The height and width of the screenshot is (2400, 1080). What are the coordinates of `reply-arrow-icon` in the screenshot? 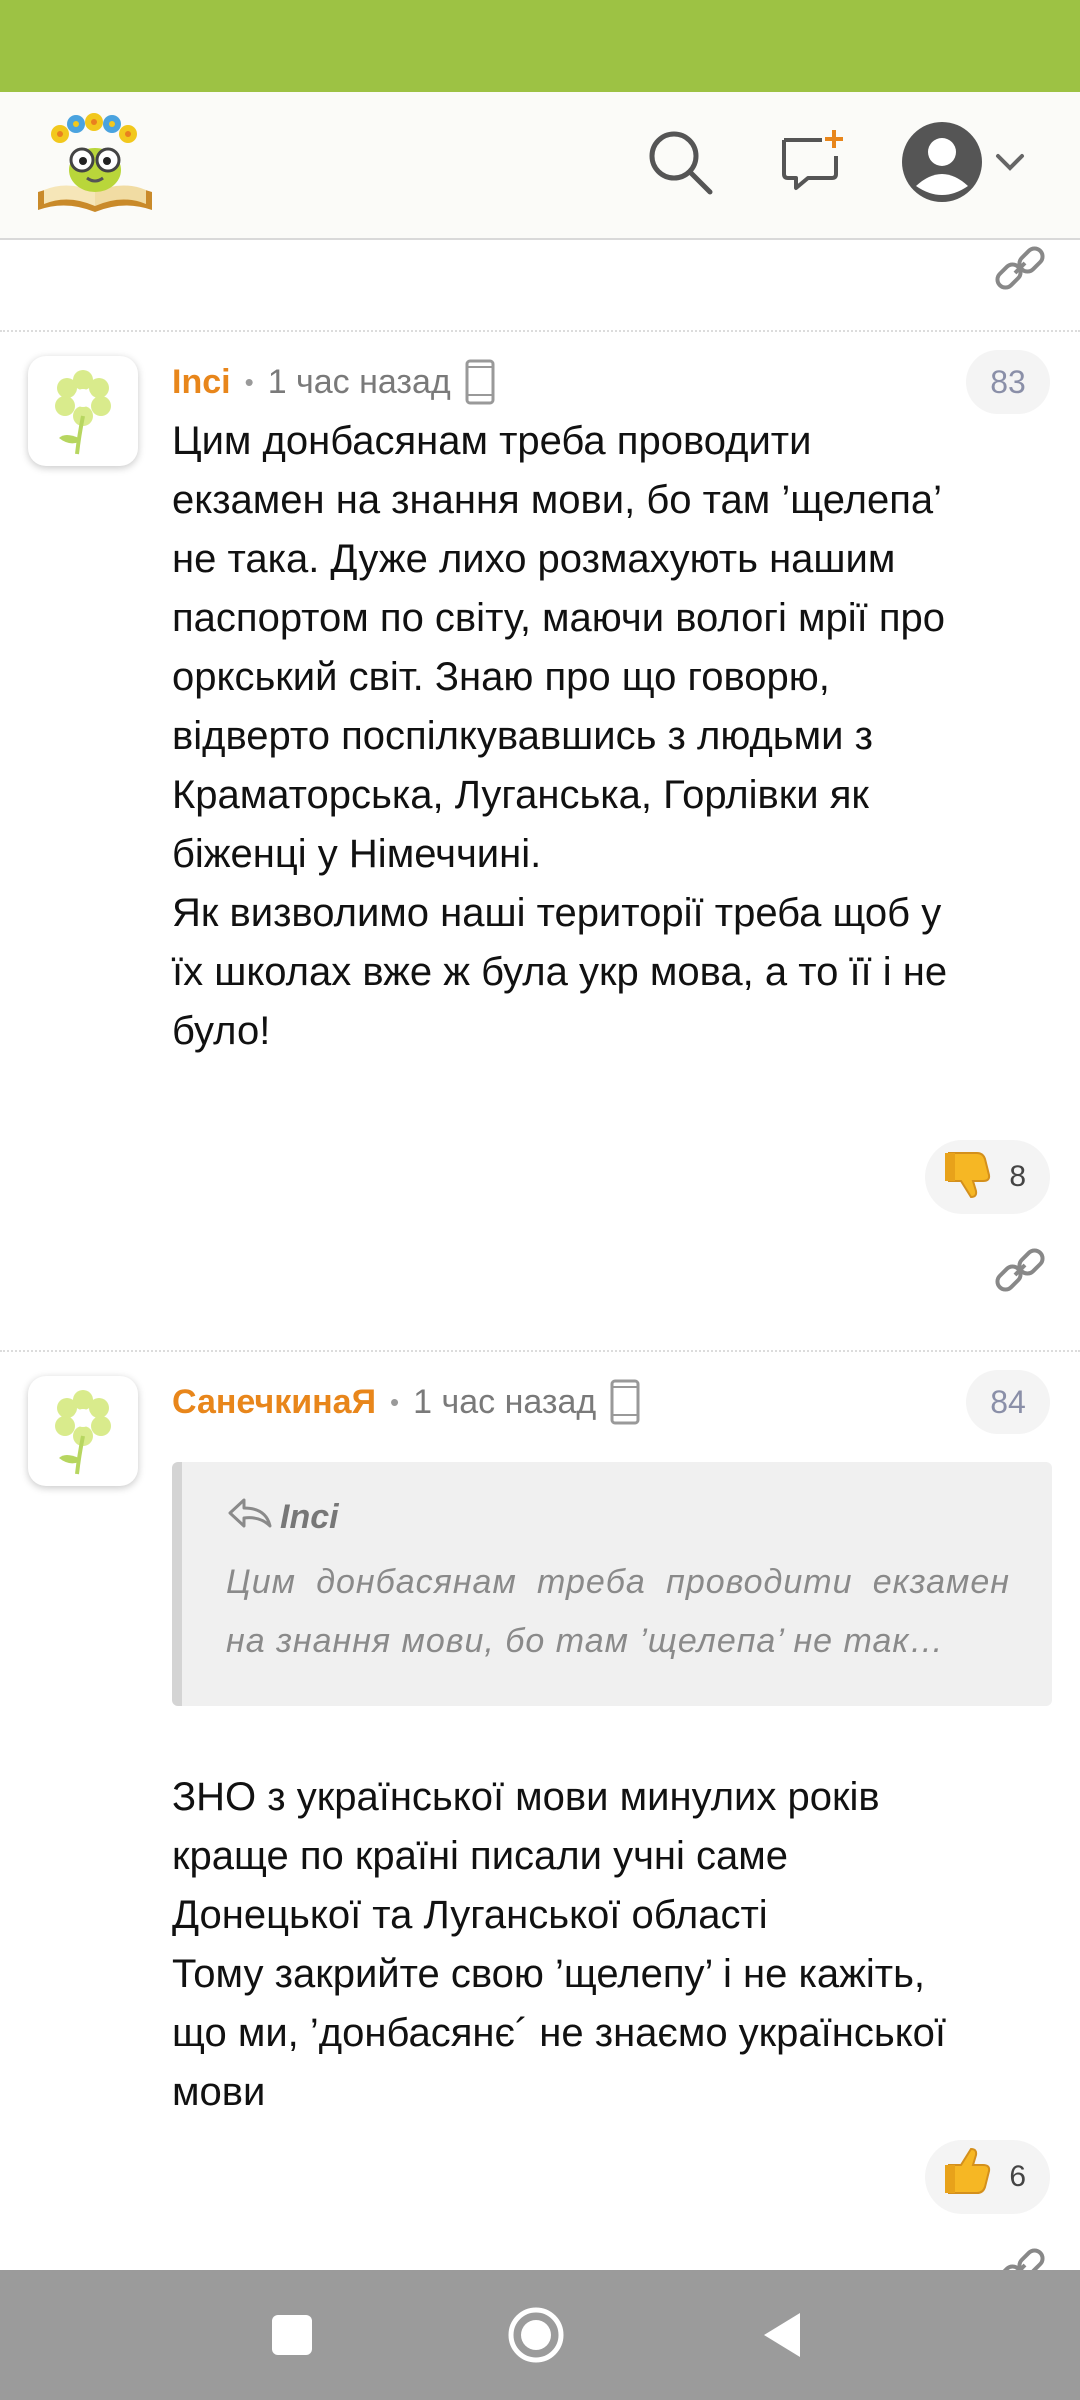 It's located at (249, 1517).